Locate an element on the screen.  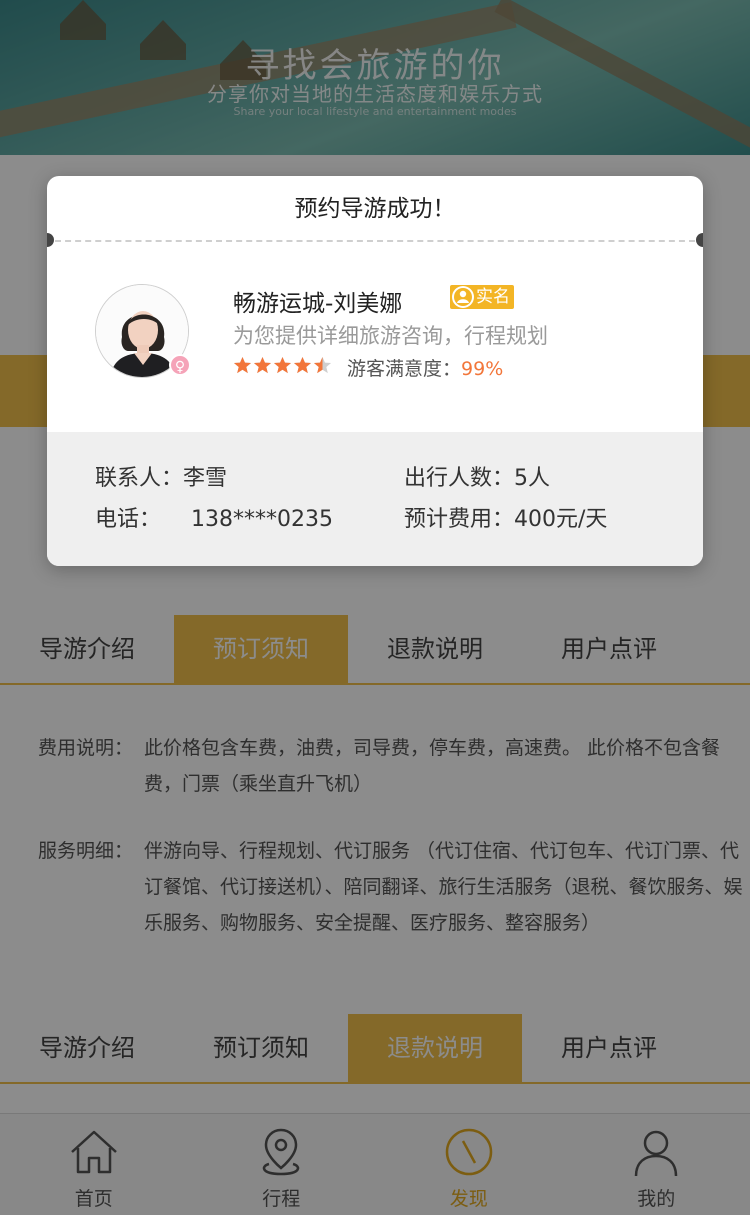
people-label: 出行人数： is located at coordinates (459, 478).